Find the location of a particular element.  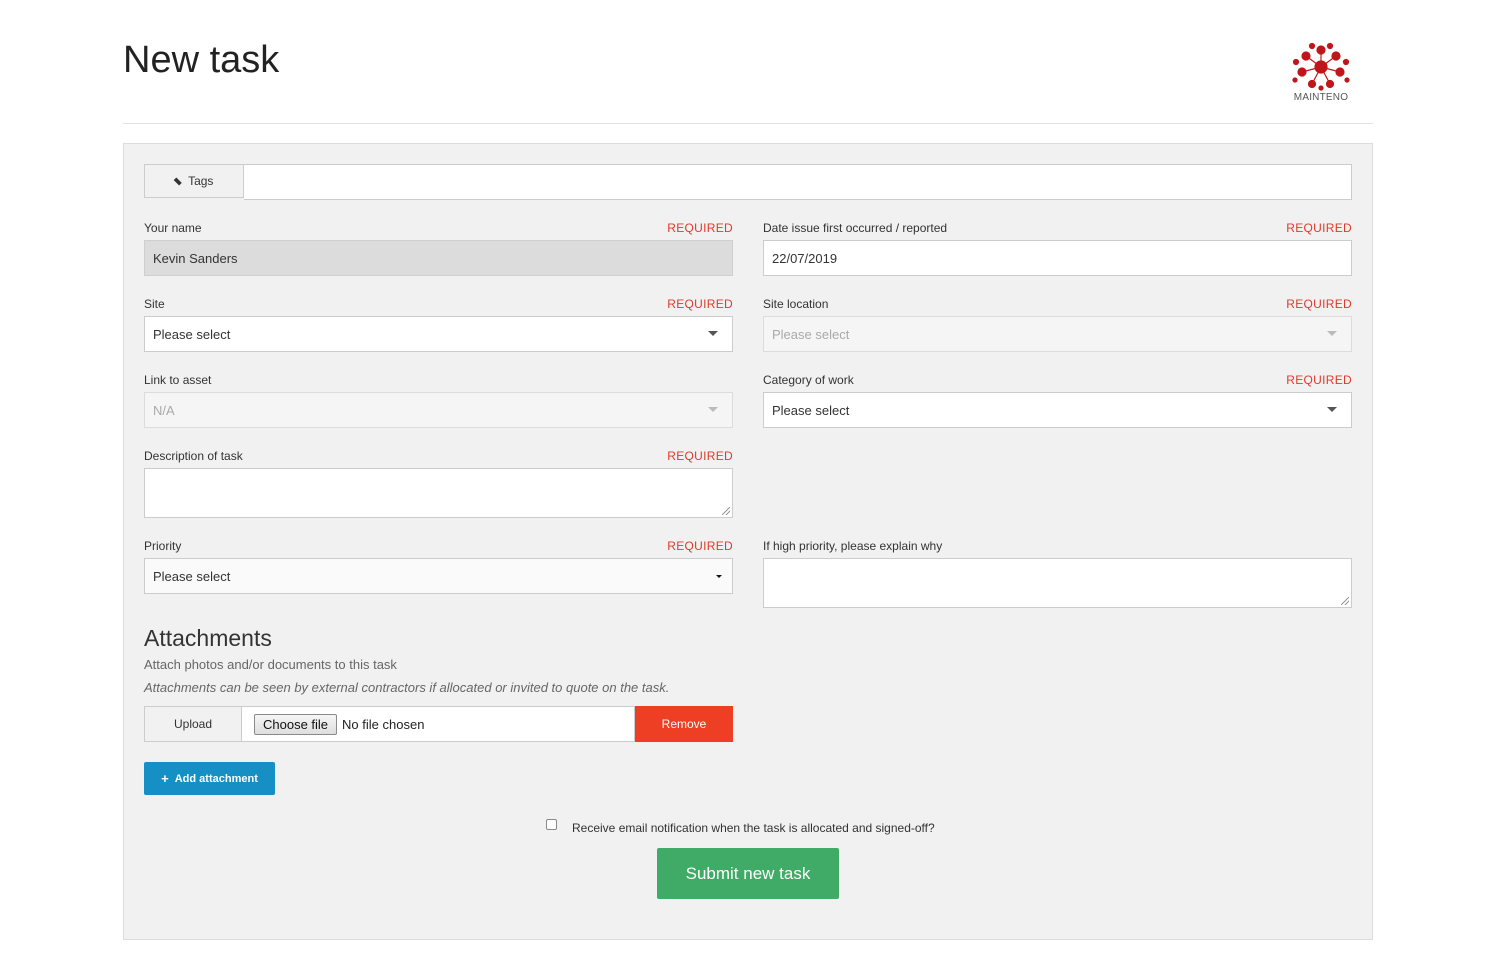

choose-file-button: Choose file is located at coordinates (296, 724).